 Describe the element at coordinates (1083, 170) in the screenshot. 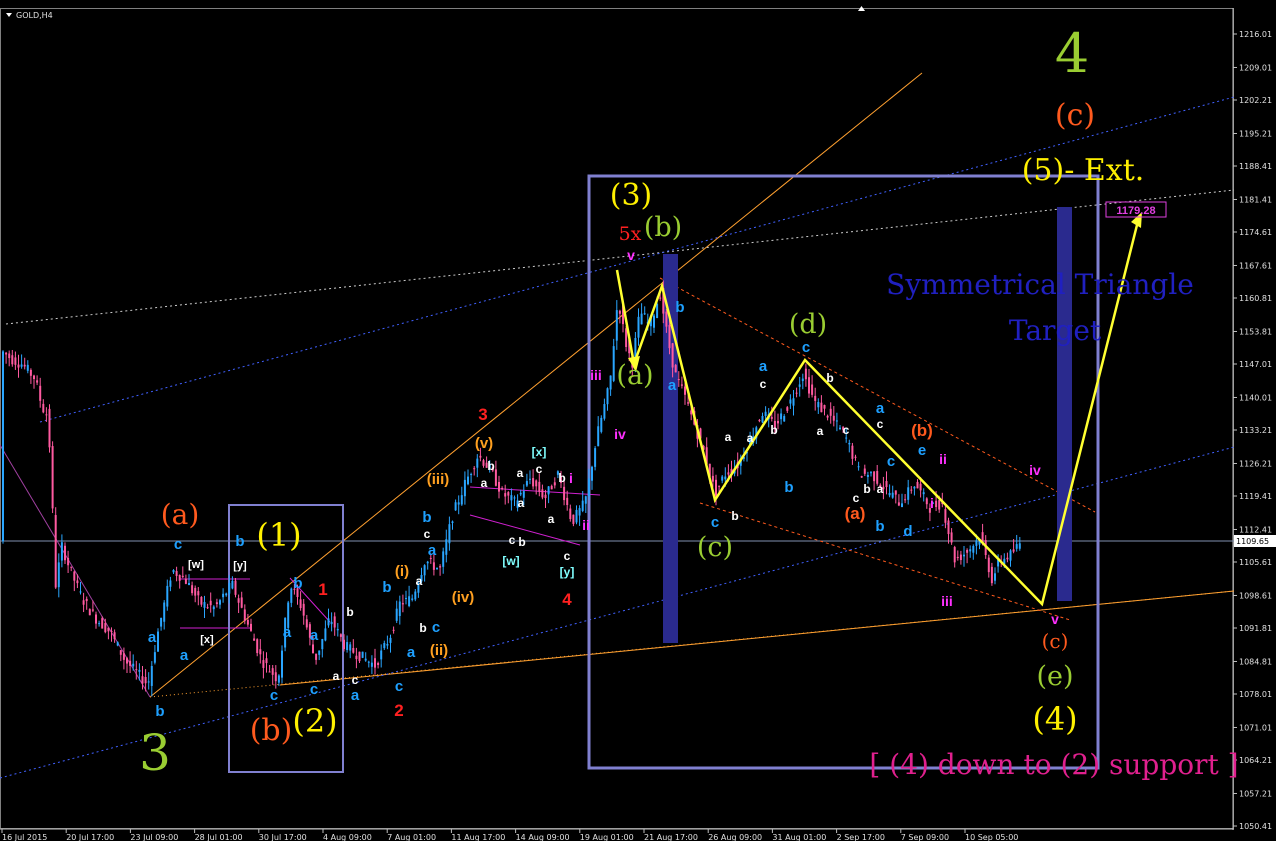

I see `wave-label: (5)- Ext.` at that location.